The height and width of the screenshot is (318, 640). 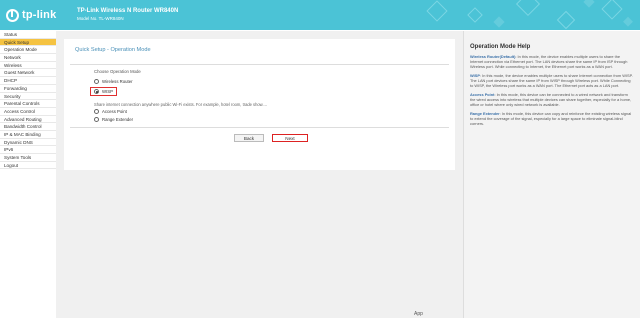 What do you see at coordinates (128, 11) in the screenshot?
I see `router-title: TP-Link Wireless N Router WR840N` at bounding box center [128, 11].